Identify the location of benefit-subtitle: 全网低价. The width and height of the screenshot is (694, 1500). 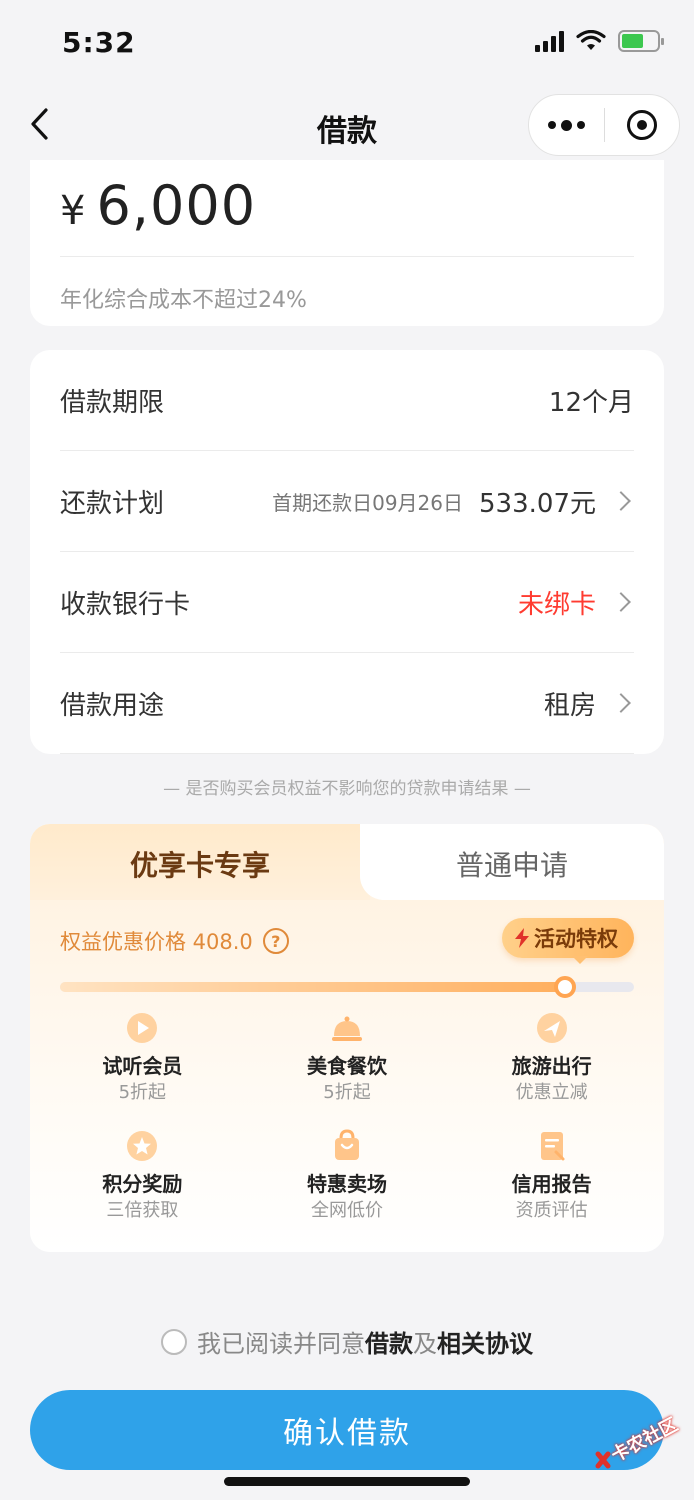
(346, 1210).